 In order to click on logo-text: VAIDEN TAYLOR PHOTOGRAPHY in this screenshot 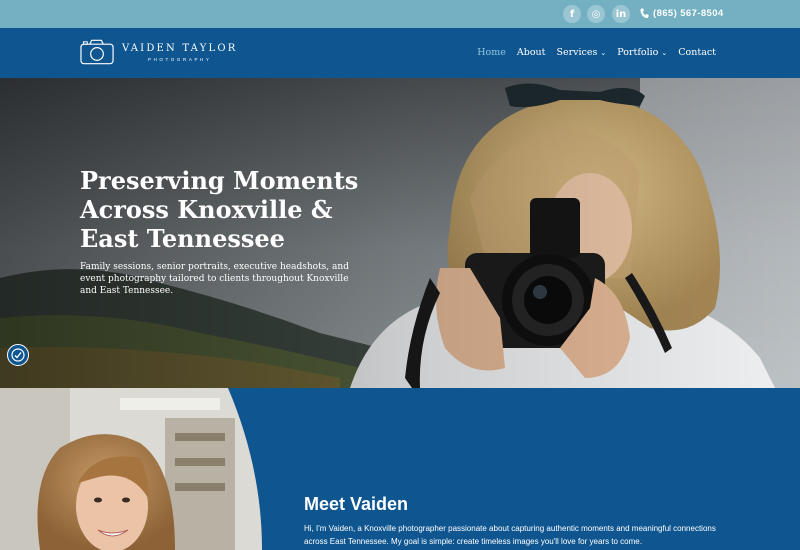, I will do `click(179, 52)`.